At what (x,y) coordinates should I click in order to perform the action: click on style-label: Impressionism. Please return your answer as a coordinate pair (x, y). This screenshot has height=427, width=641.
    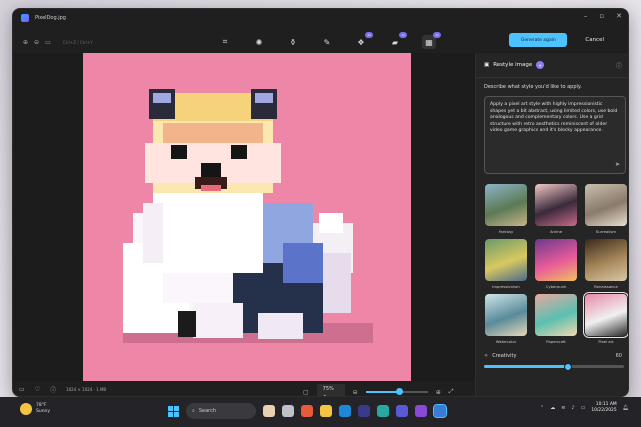
    Looking at the image, I should click on (506, 286).